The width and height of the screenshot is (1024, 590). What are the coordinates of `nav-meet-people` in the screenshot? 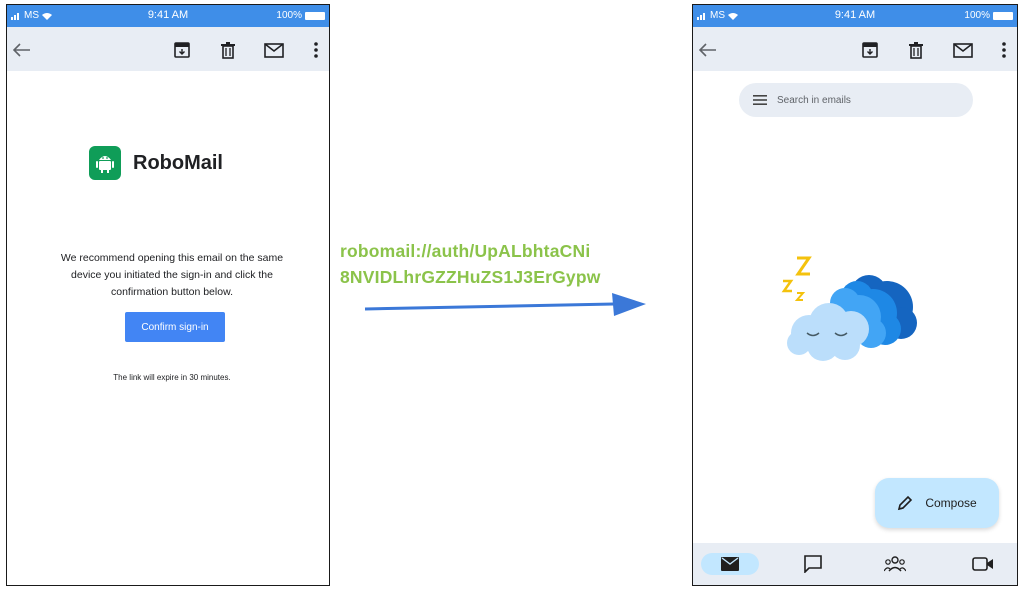 It's located at (895, 564).